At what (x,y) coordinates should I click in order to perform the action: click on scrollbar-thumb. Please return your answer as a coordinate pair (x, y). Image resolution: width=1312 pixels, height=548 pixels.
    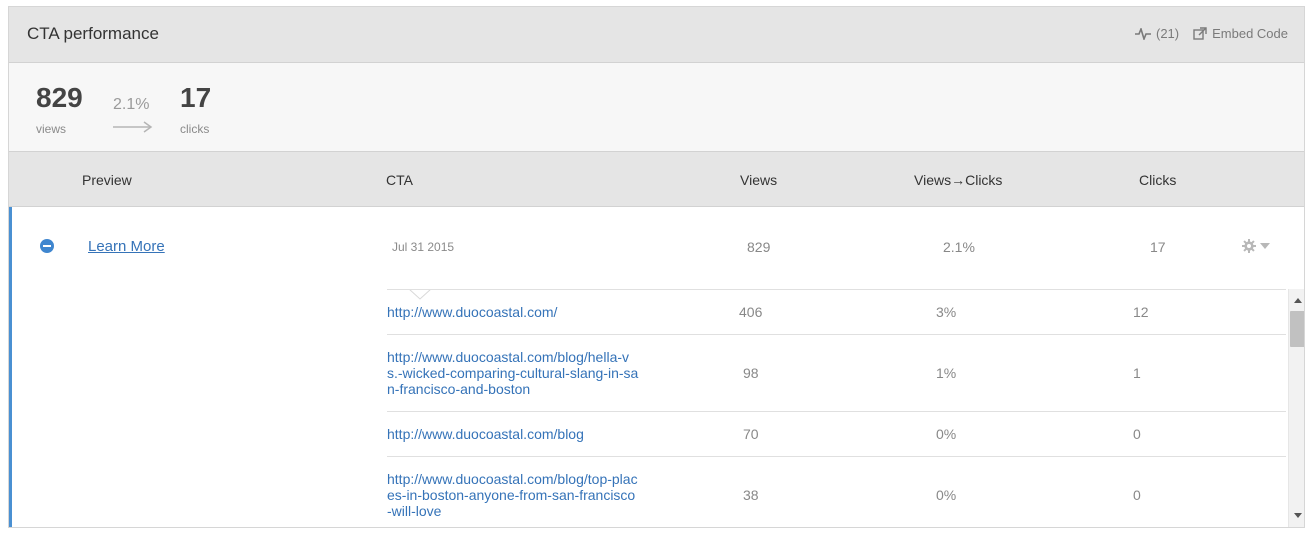
    Looking at the image, I should click on (1297, 329).